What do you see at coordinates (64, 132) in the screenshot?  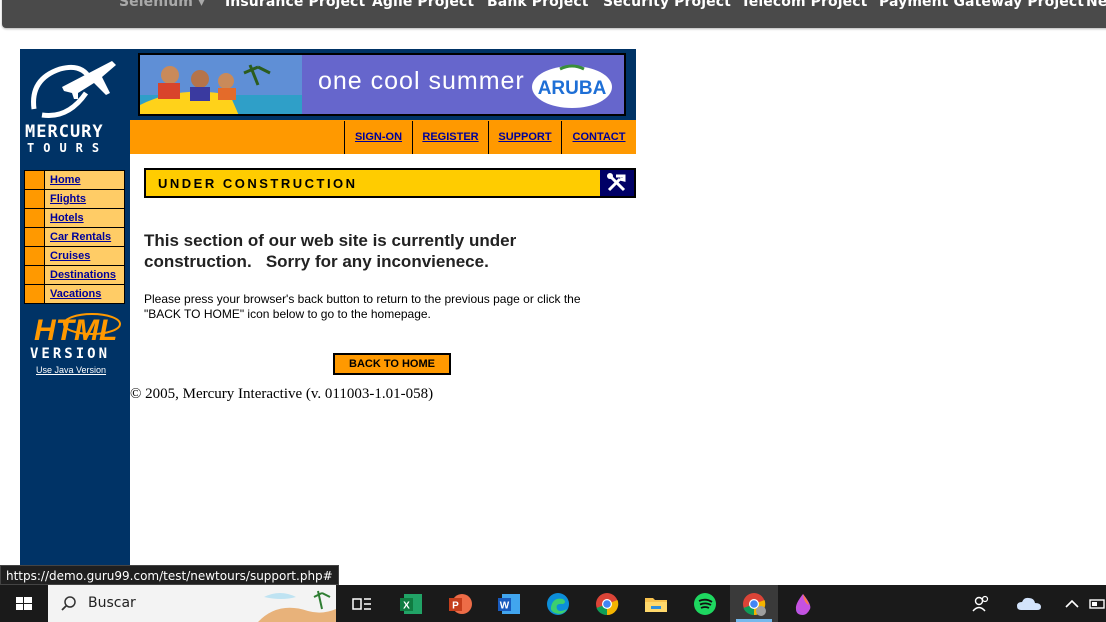 I see `logo-mercury-text: MERCURY` at bounding box center [64, 132].